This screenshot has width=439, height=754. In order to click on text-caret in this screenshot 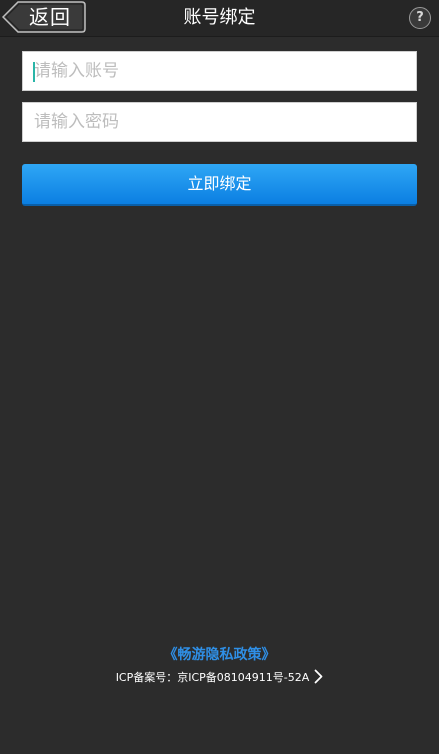, I will do `click(34, 72)`.